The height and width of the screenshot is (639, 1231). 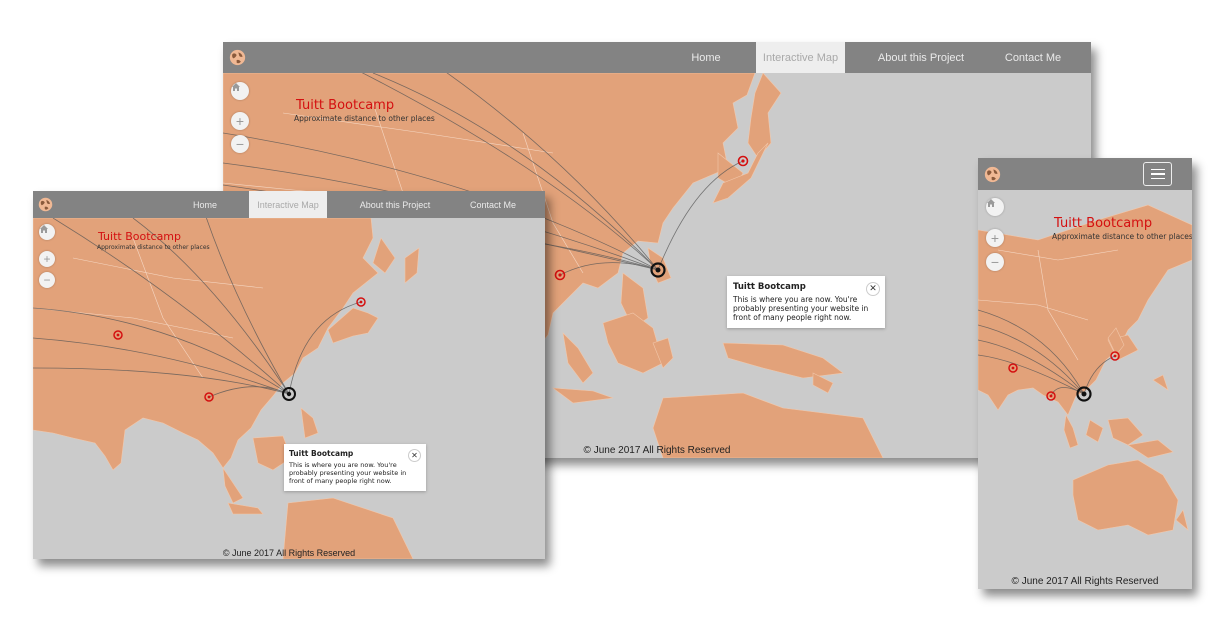 I want to click on navbar, so click(x=1085, y=174).